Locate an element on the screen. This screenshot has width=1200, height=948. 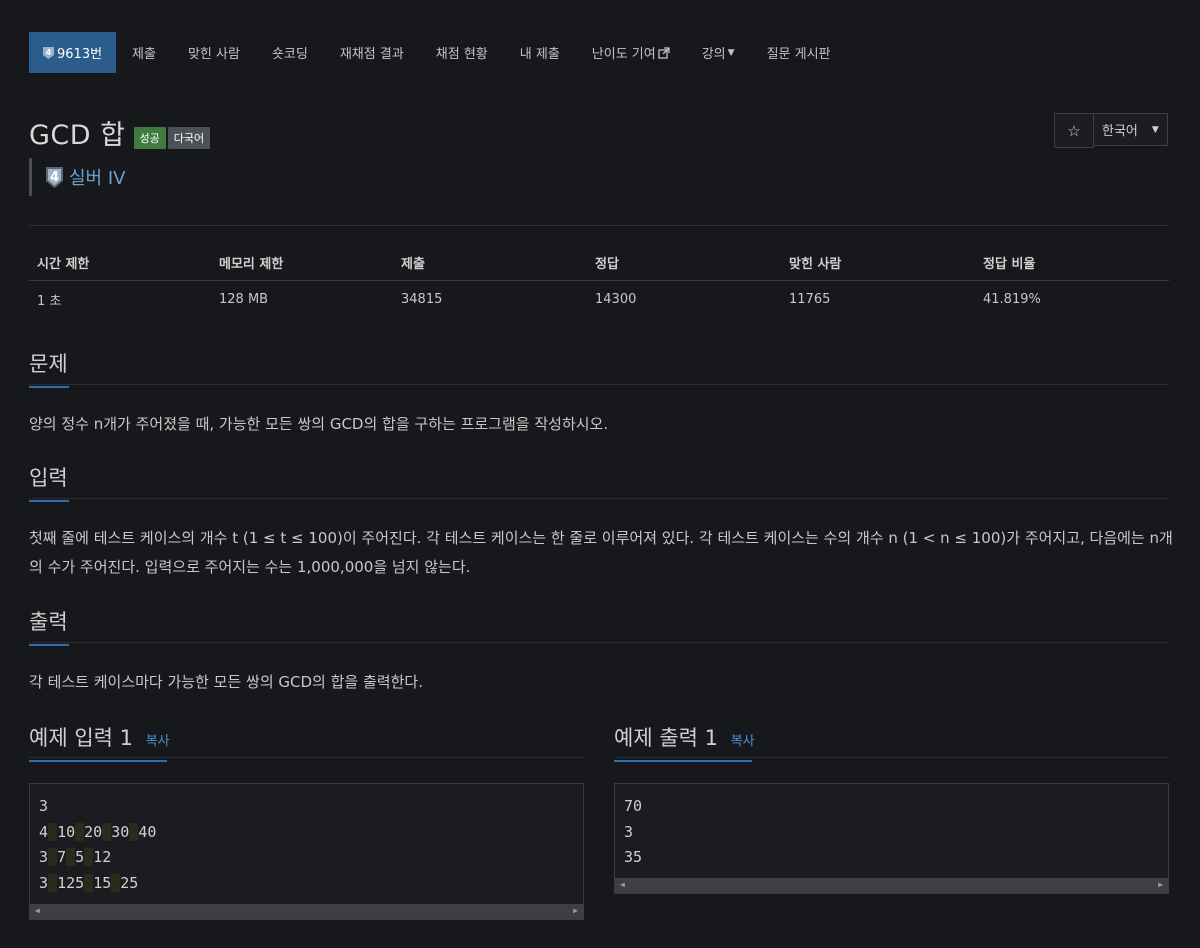
nav-my-submissions: 내 제출 is located at coordinates (540, 52).